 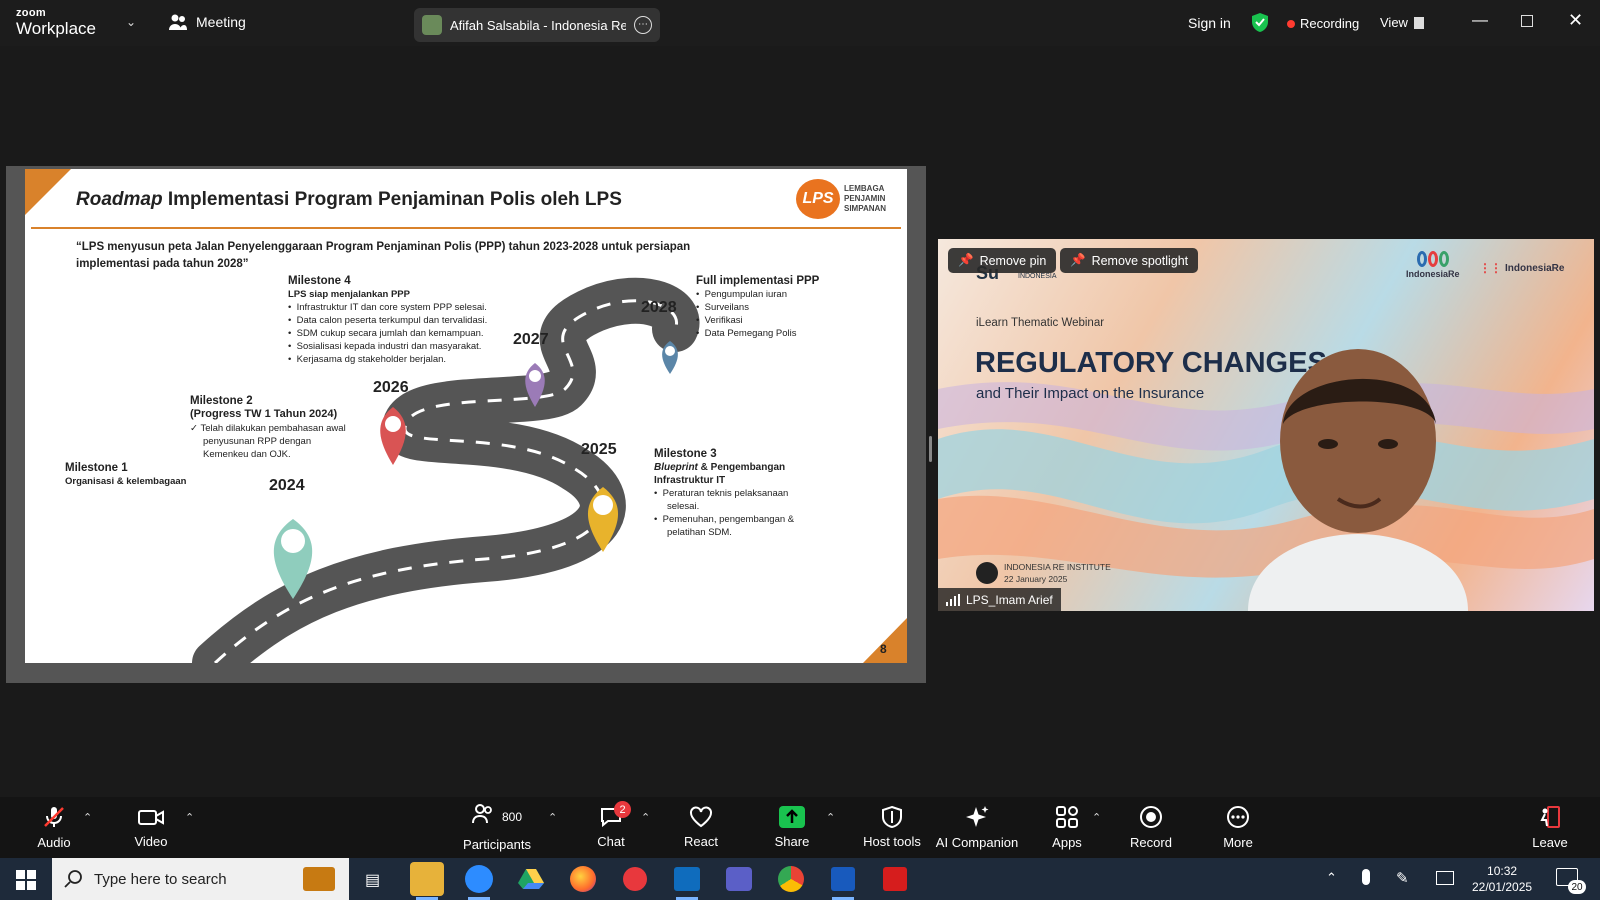 I want to click on react-button: React, so click(x=701, y=827).